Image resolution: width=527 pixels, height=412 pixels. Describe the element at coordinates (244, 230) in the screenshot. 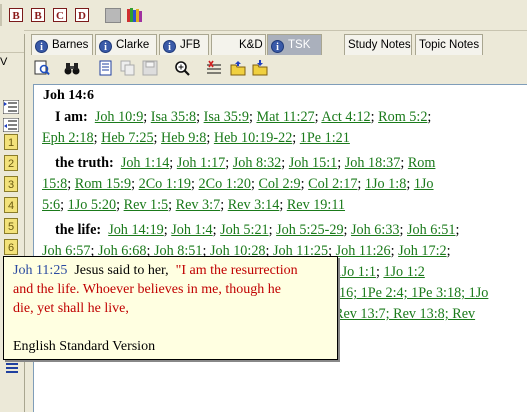

I see `scripture-link: Joh 5:21` at that location.